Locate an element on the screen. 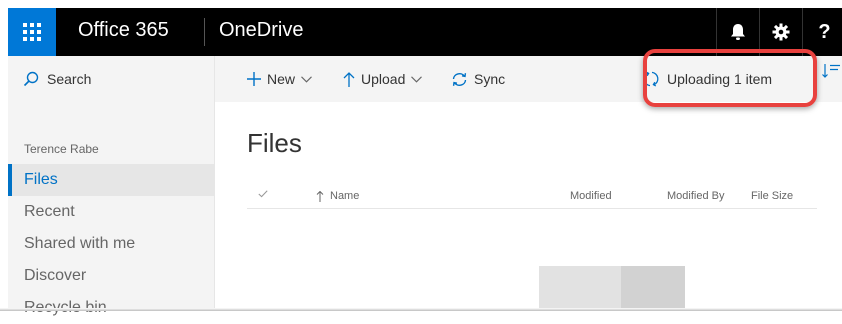 The height and width of the screenshot is (324, 842). upload-arrow-icon is located at coordinates (349, 79).